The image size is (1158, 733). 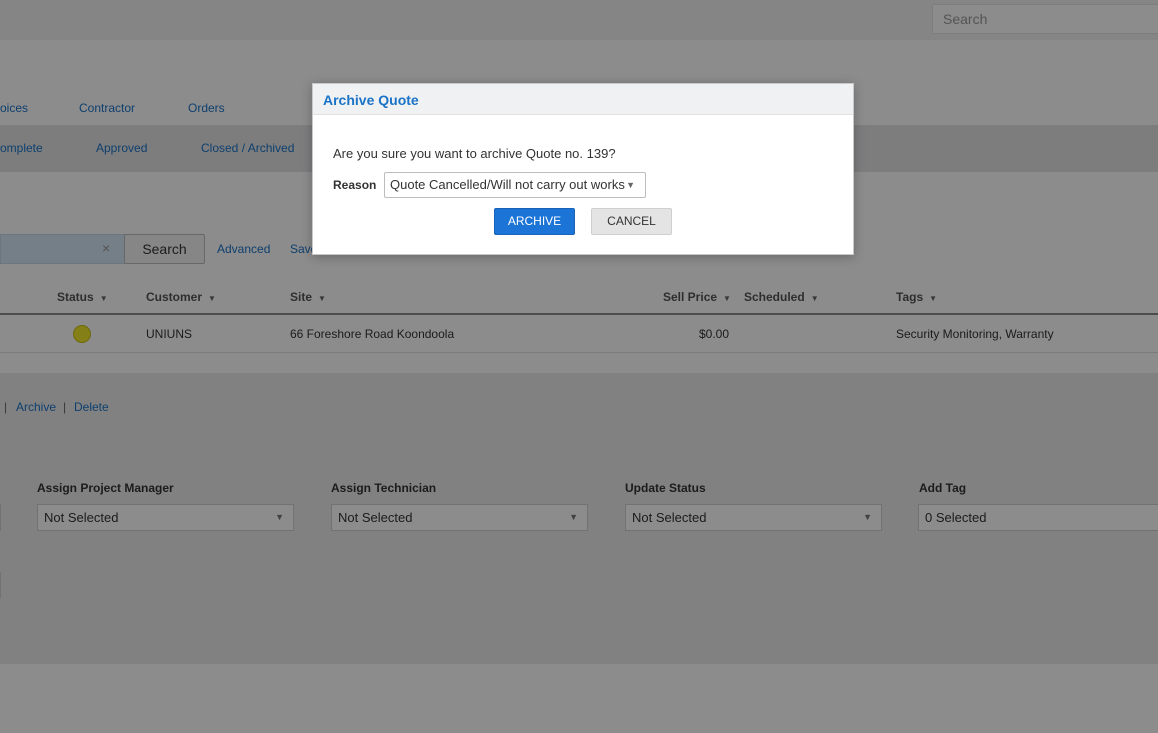 I want to click on archive-button: ARCHIVE, so click(x=534, y=221).